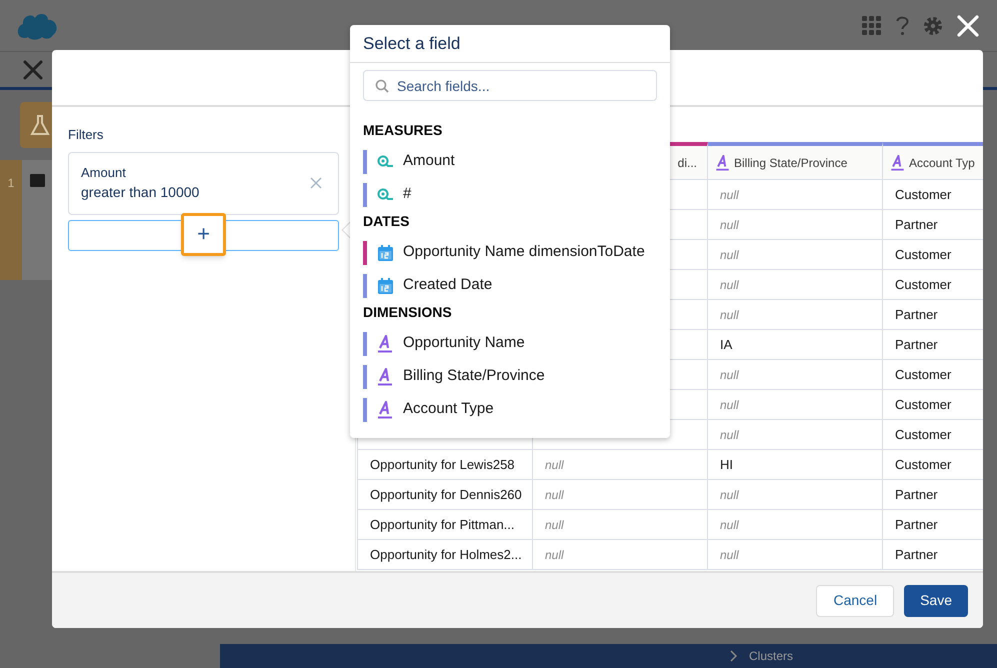 Image resolution: width=997 pixels, height=668 pixels. Describe the element at coordinates (855, 600) in the screenshot. I see `cancel-button: Cancel` at that location.